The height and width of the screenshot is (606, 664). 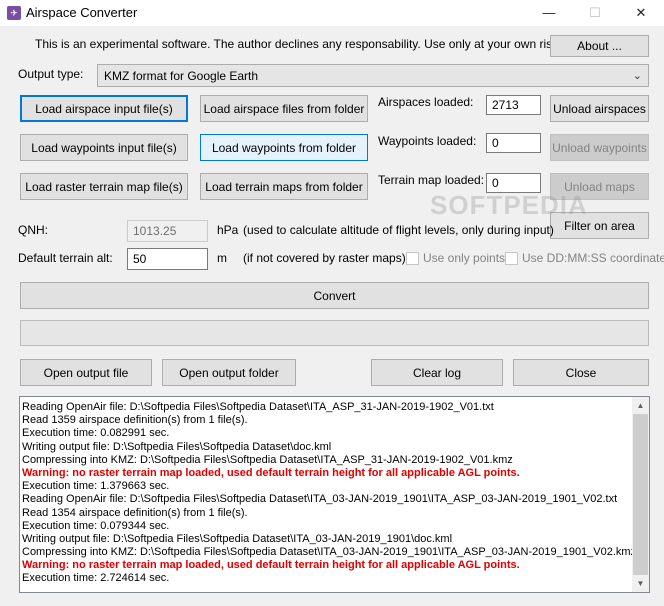 I want to click on qnh-unit: hPa, so click(x=228, y=230).